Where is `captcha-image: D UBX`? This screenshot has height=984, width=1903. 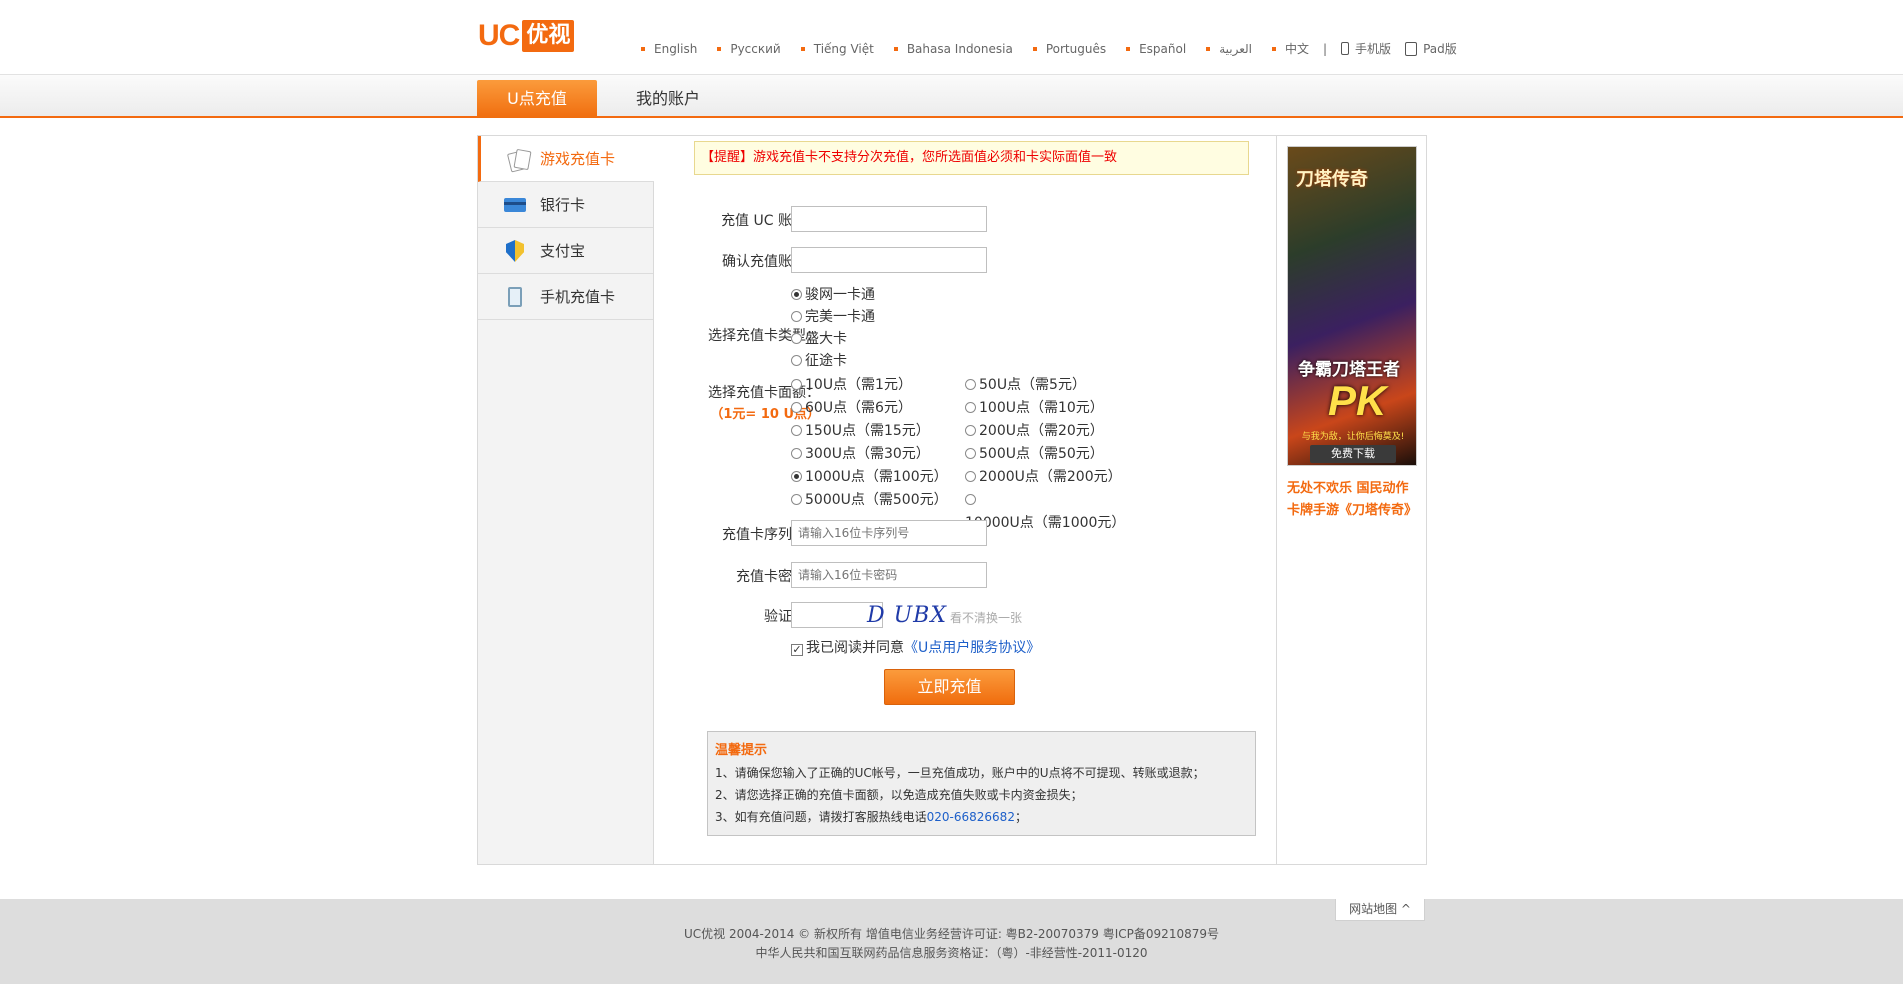 captcha-image: D UBX is located at coordinates (907, 615).